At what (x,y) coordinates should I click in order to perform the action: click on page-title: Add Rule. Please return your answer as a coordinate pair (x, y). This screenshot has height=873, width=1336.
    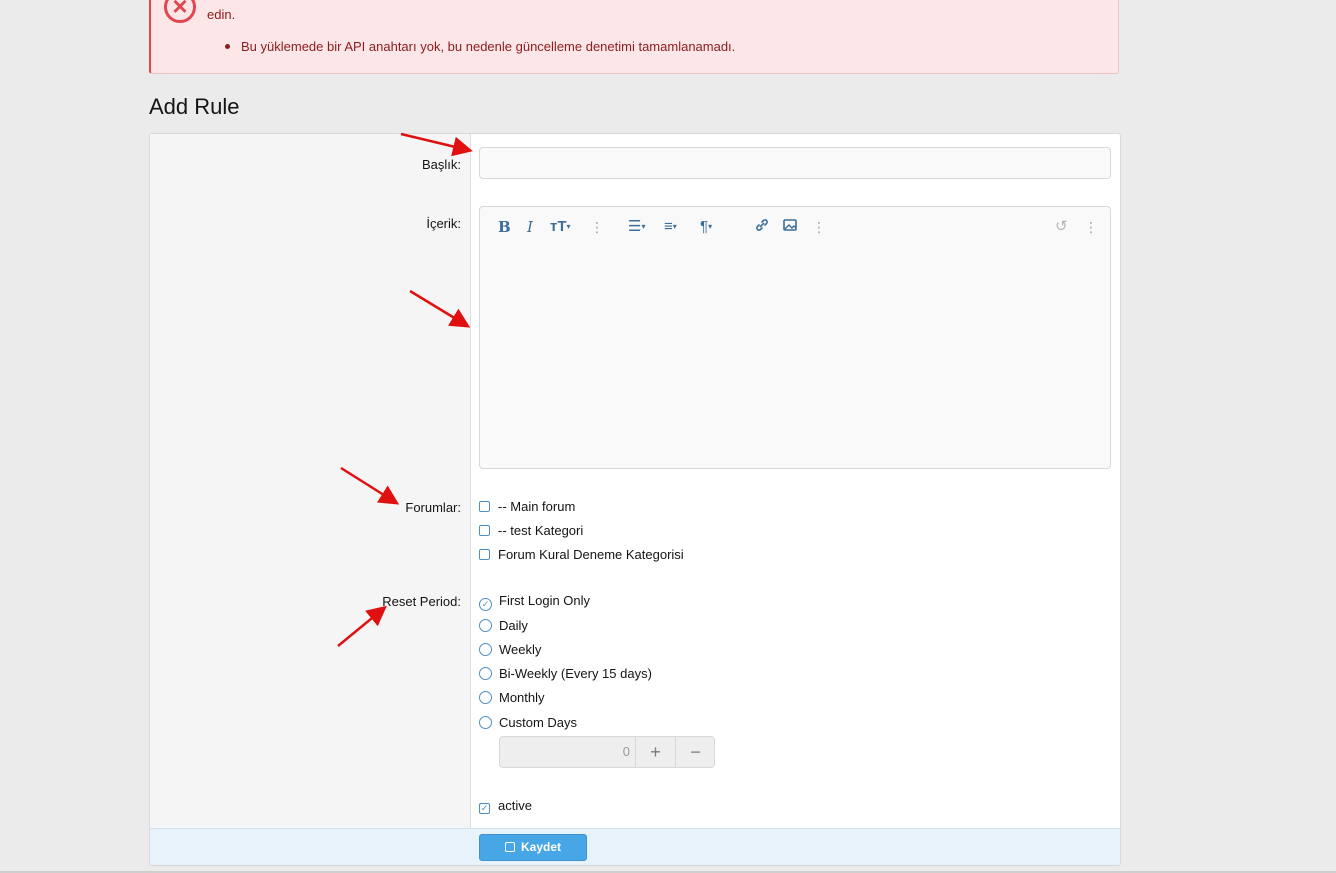
    Looking at the image, I should click on (194, 106).